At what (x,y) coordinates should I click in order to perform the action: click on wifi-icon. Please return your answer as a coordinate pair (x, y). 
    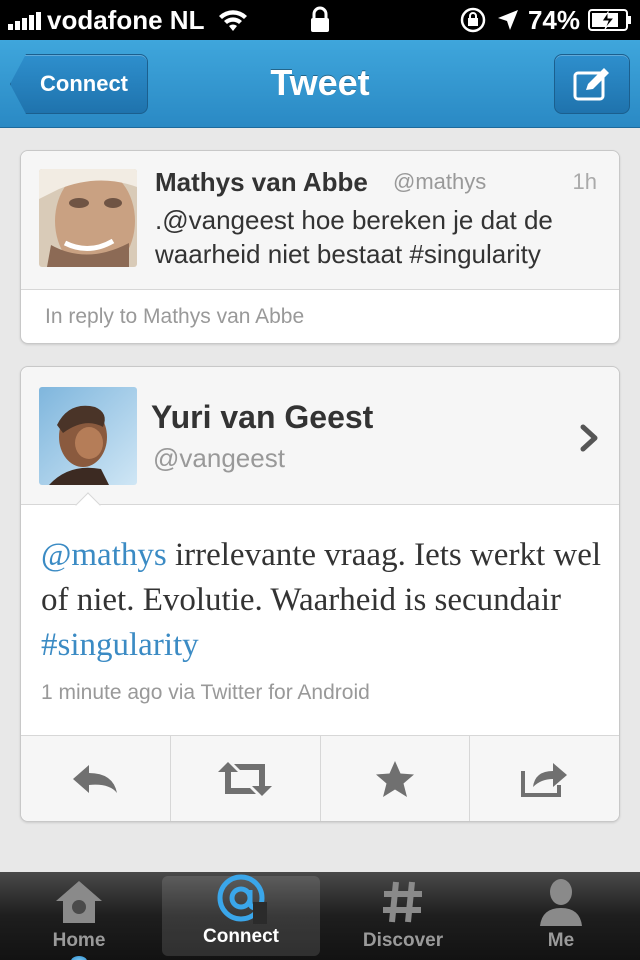
    Looking at the image, I should click on (233, 20).